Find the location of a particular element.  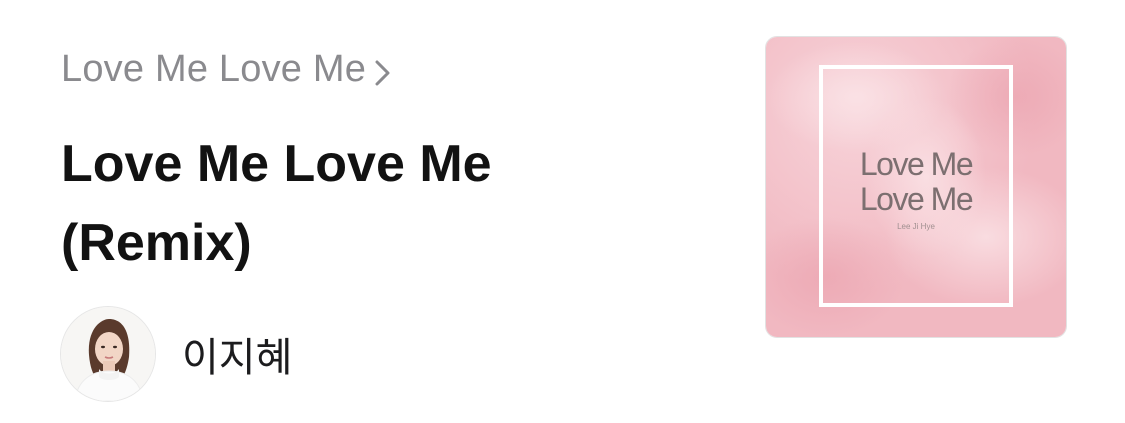

breadcrumb-label: Love Me Love Me is located at coordinates (214, 68).